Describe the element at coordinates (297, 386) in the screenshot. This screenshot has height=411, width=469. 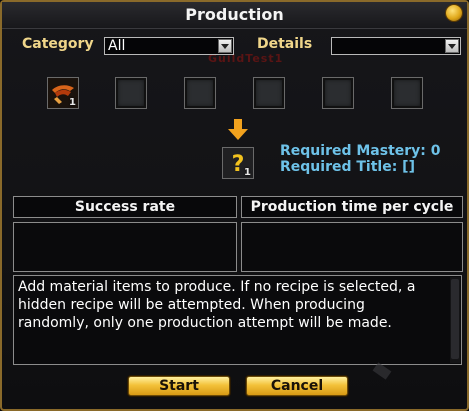
I see `cancel-button: Cancel` at that location.